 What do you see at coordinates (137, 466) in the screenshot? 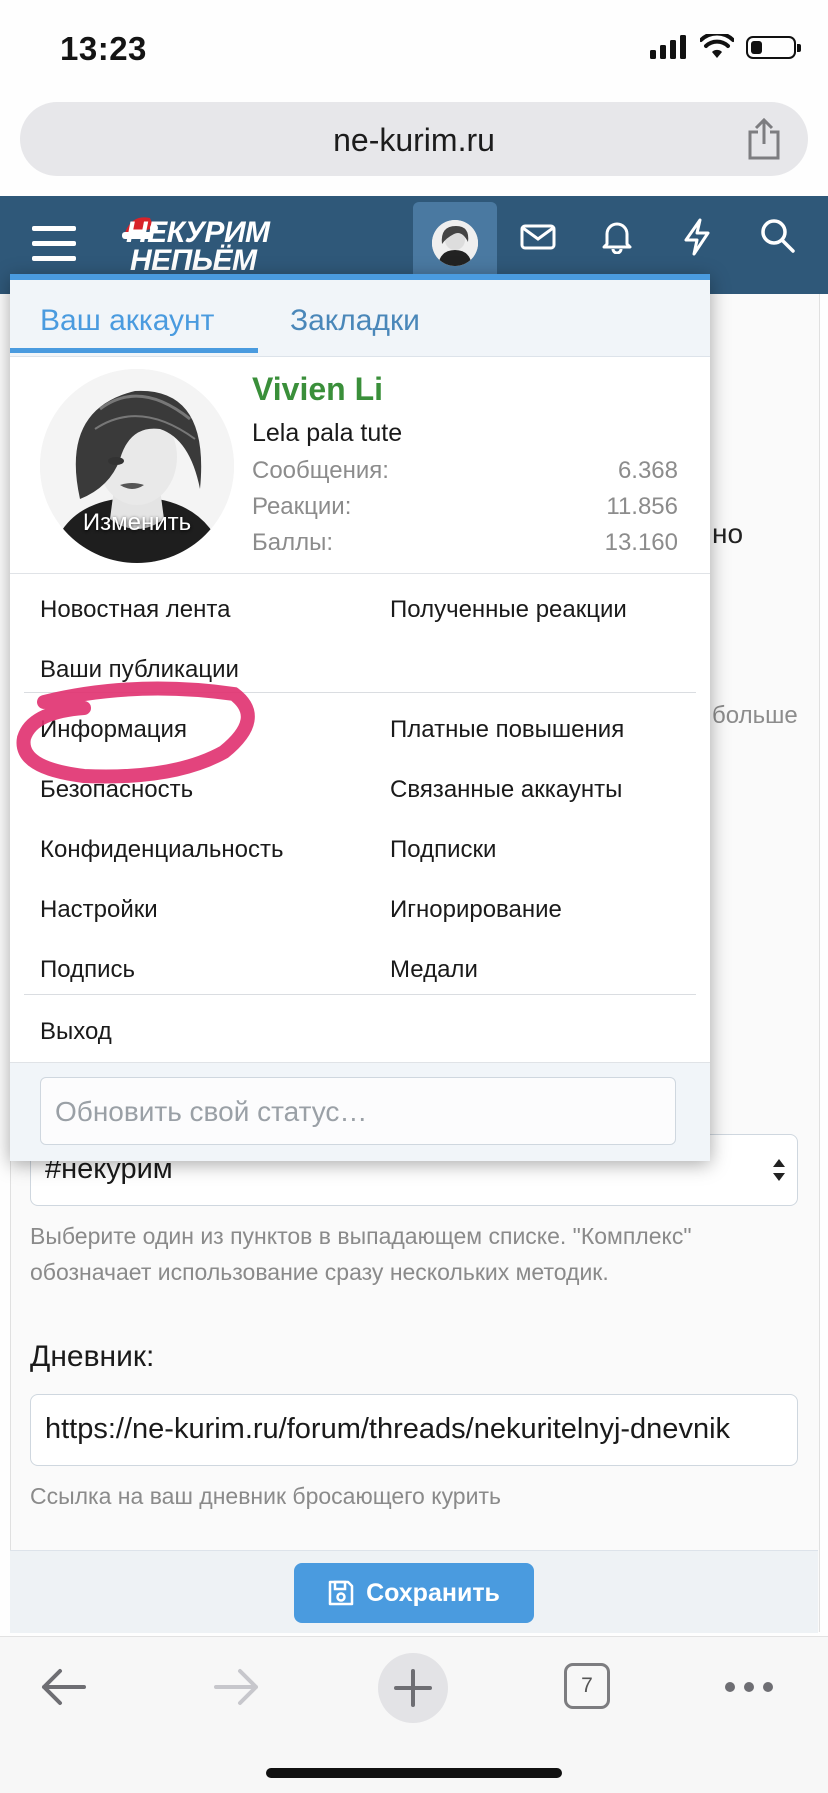
I see `profile-avatar: Изменить` at bounding box center [137, 466].